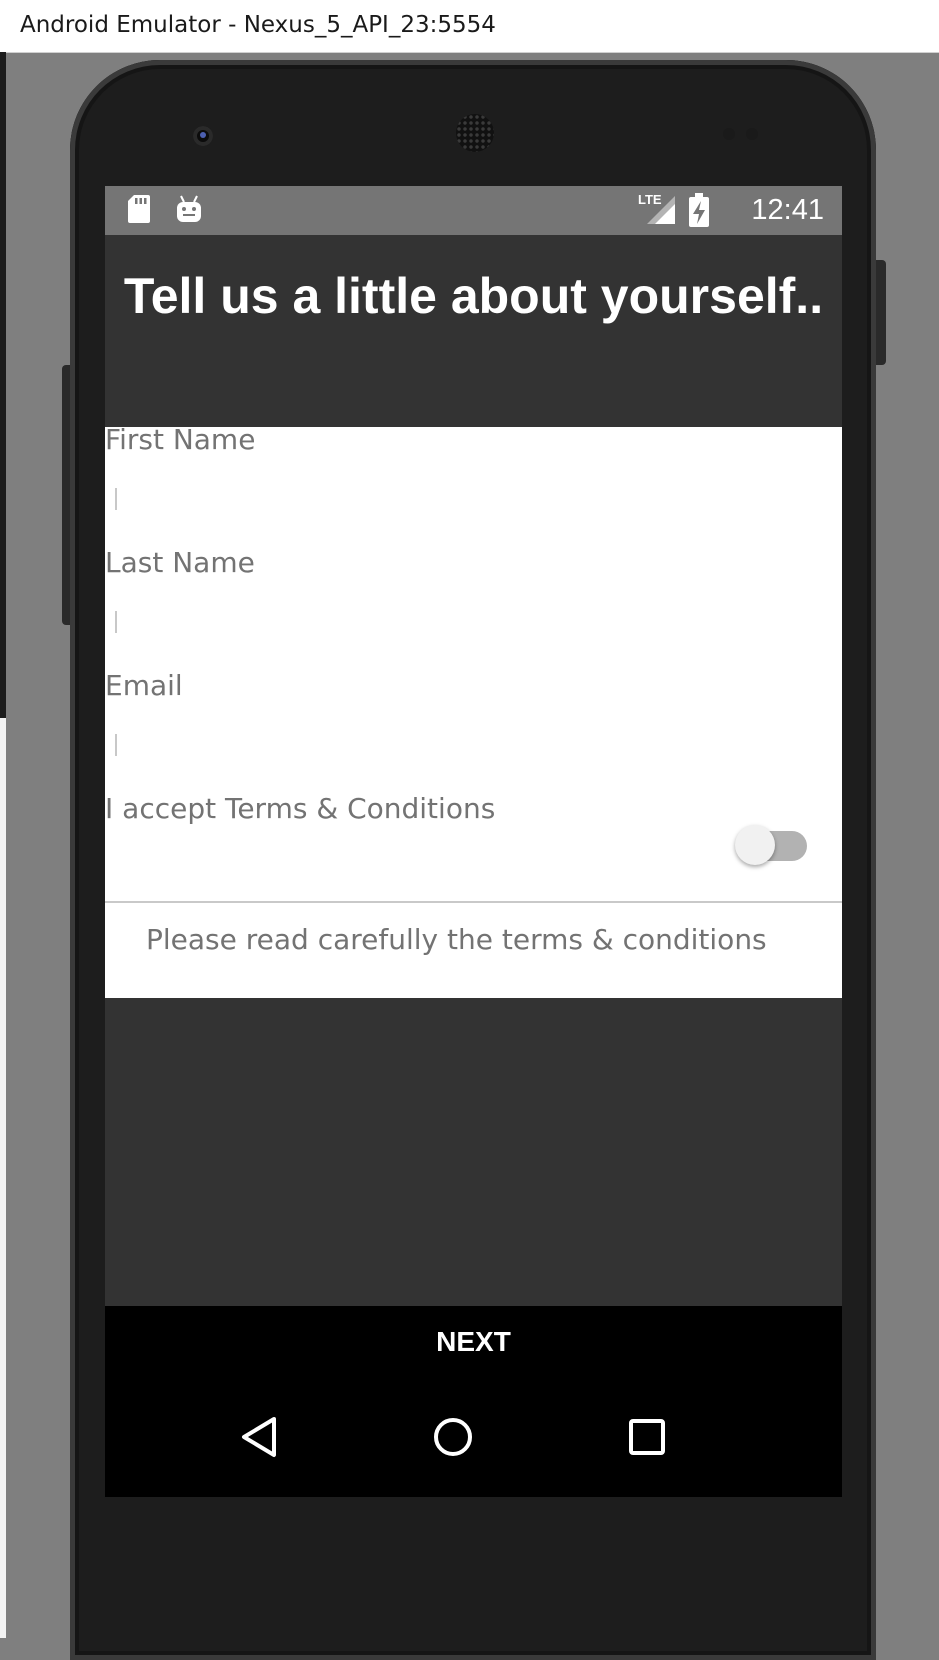 The height and width of the screenshot is (1660, 939). What do you see at coordinates (647, 1437) in the screenshot?
I see `recents-icon` at bounding box center [647, 1437].